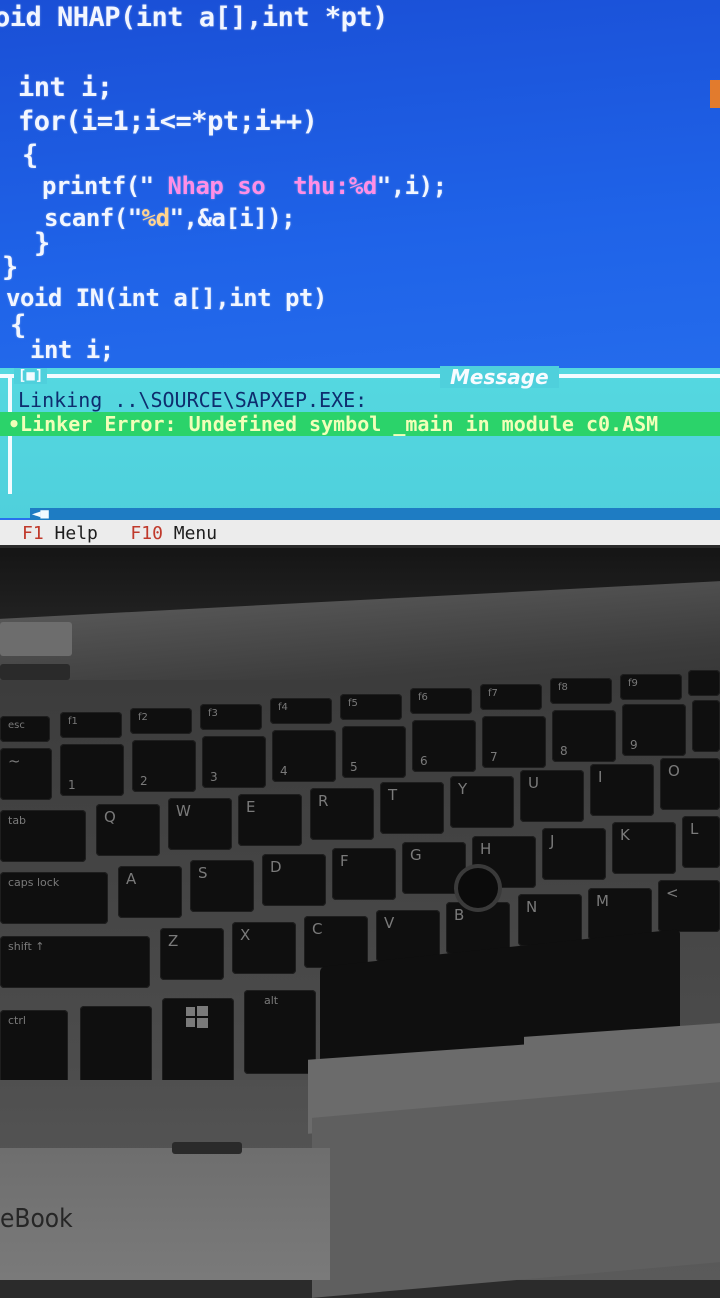 The height and width of the screenshot is (1298, 720). Describe the element at coordinates (271, 1000) in the screenshot. I see `key-label: alt` at that location.